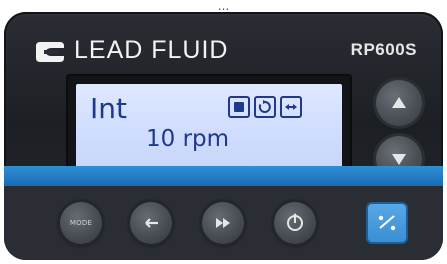  I want to click on direction-cw-icon, so click(265, 107).